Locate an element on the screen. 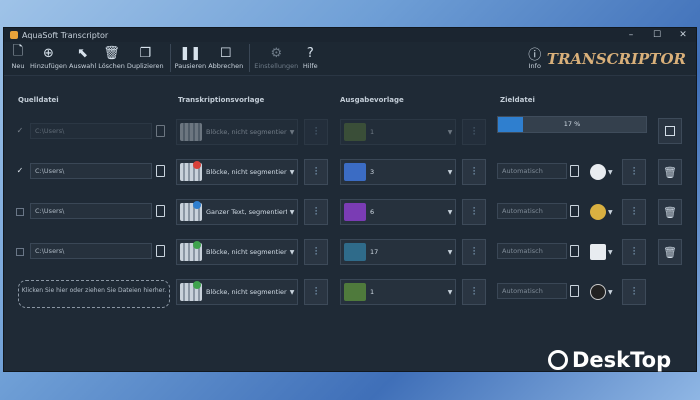 This screenshot has width=700, height=400. selection-button: ⬉ Auswahl is located at coordinates (82, 57).